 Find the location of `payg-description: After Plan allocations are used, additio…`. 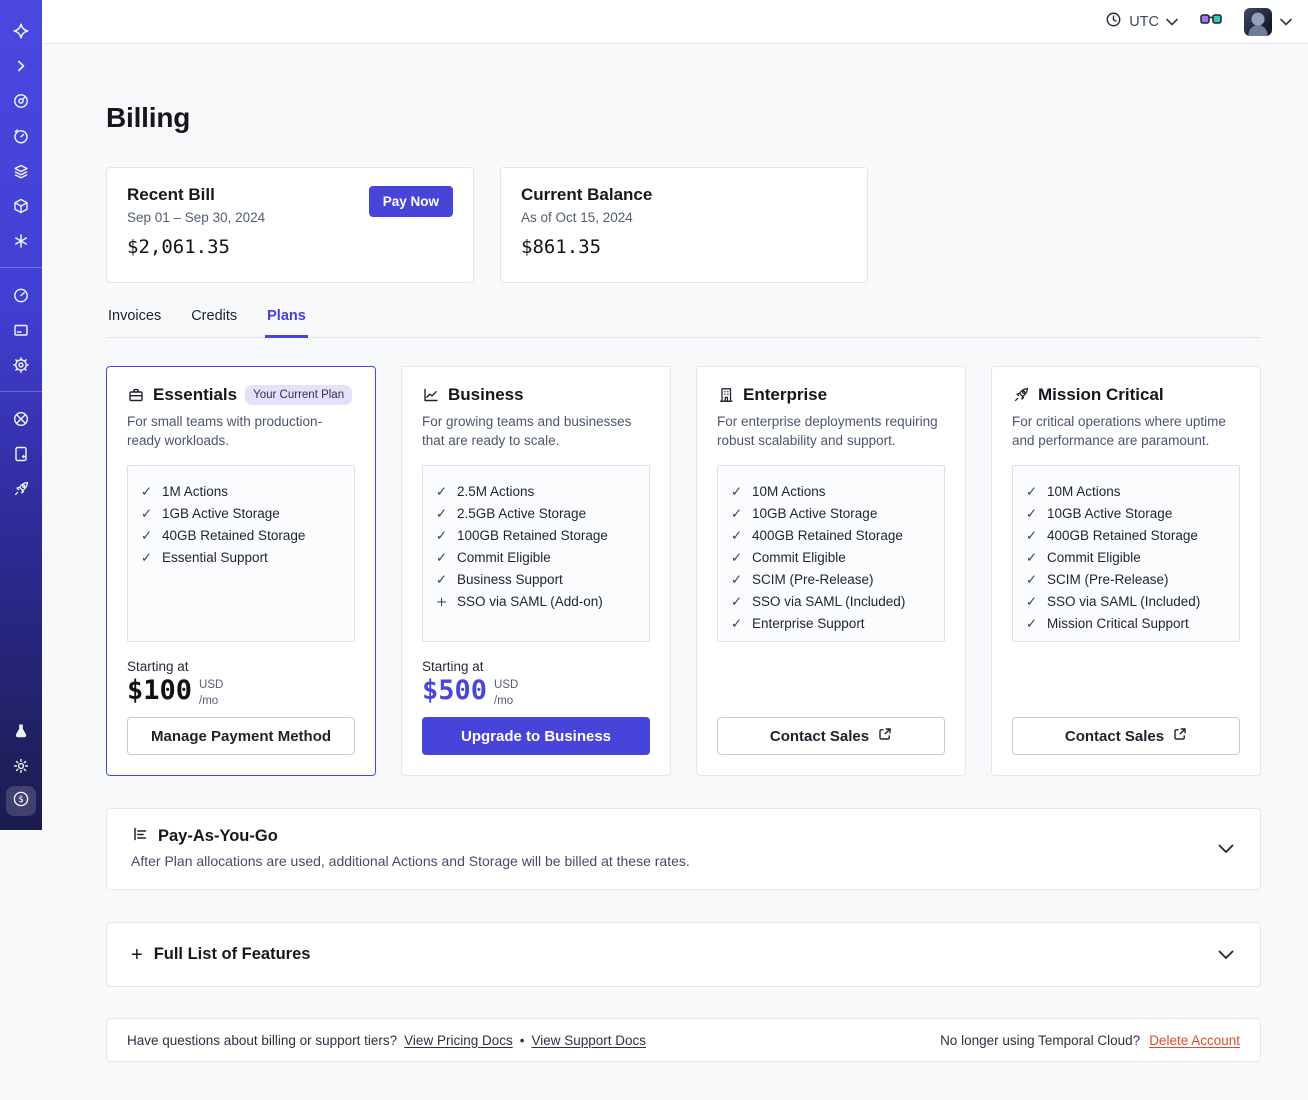

payg-description: After Plan allocations are used, additio… is located at coordinates (410, 861).